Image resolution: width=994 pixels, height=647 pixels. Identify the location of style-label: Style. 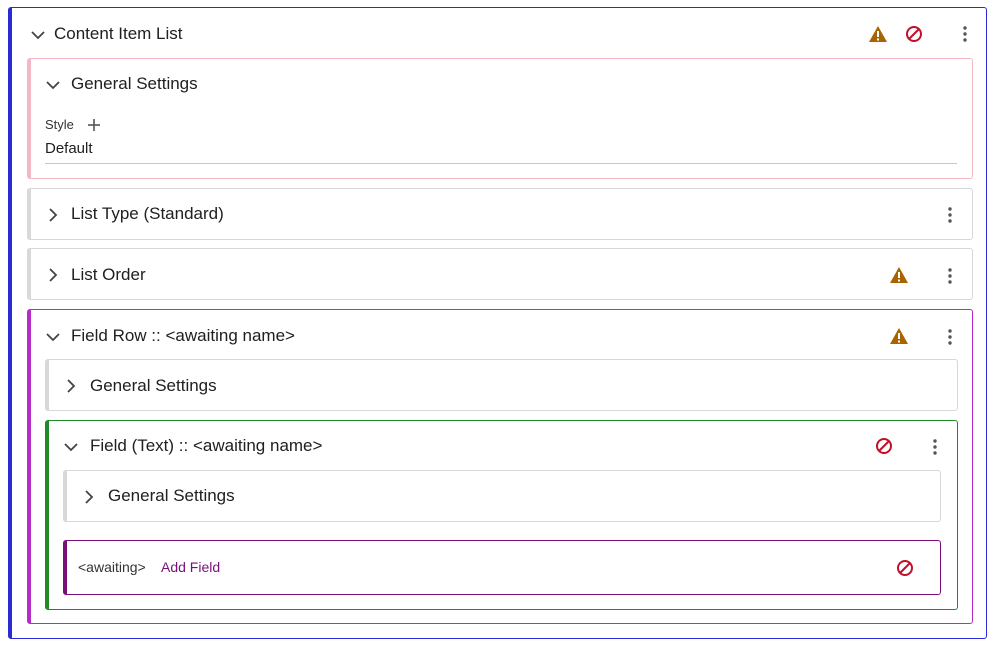
(59, 124).